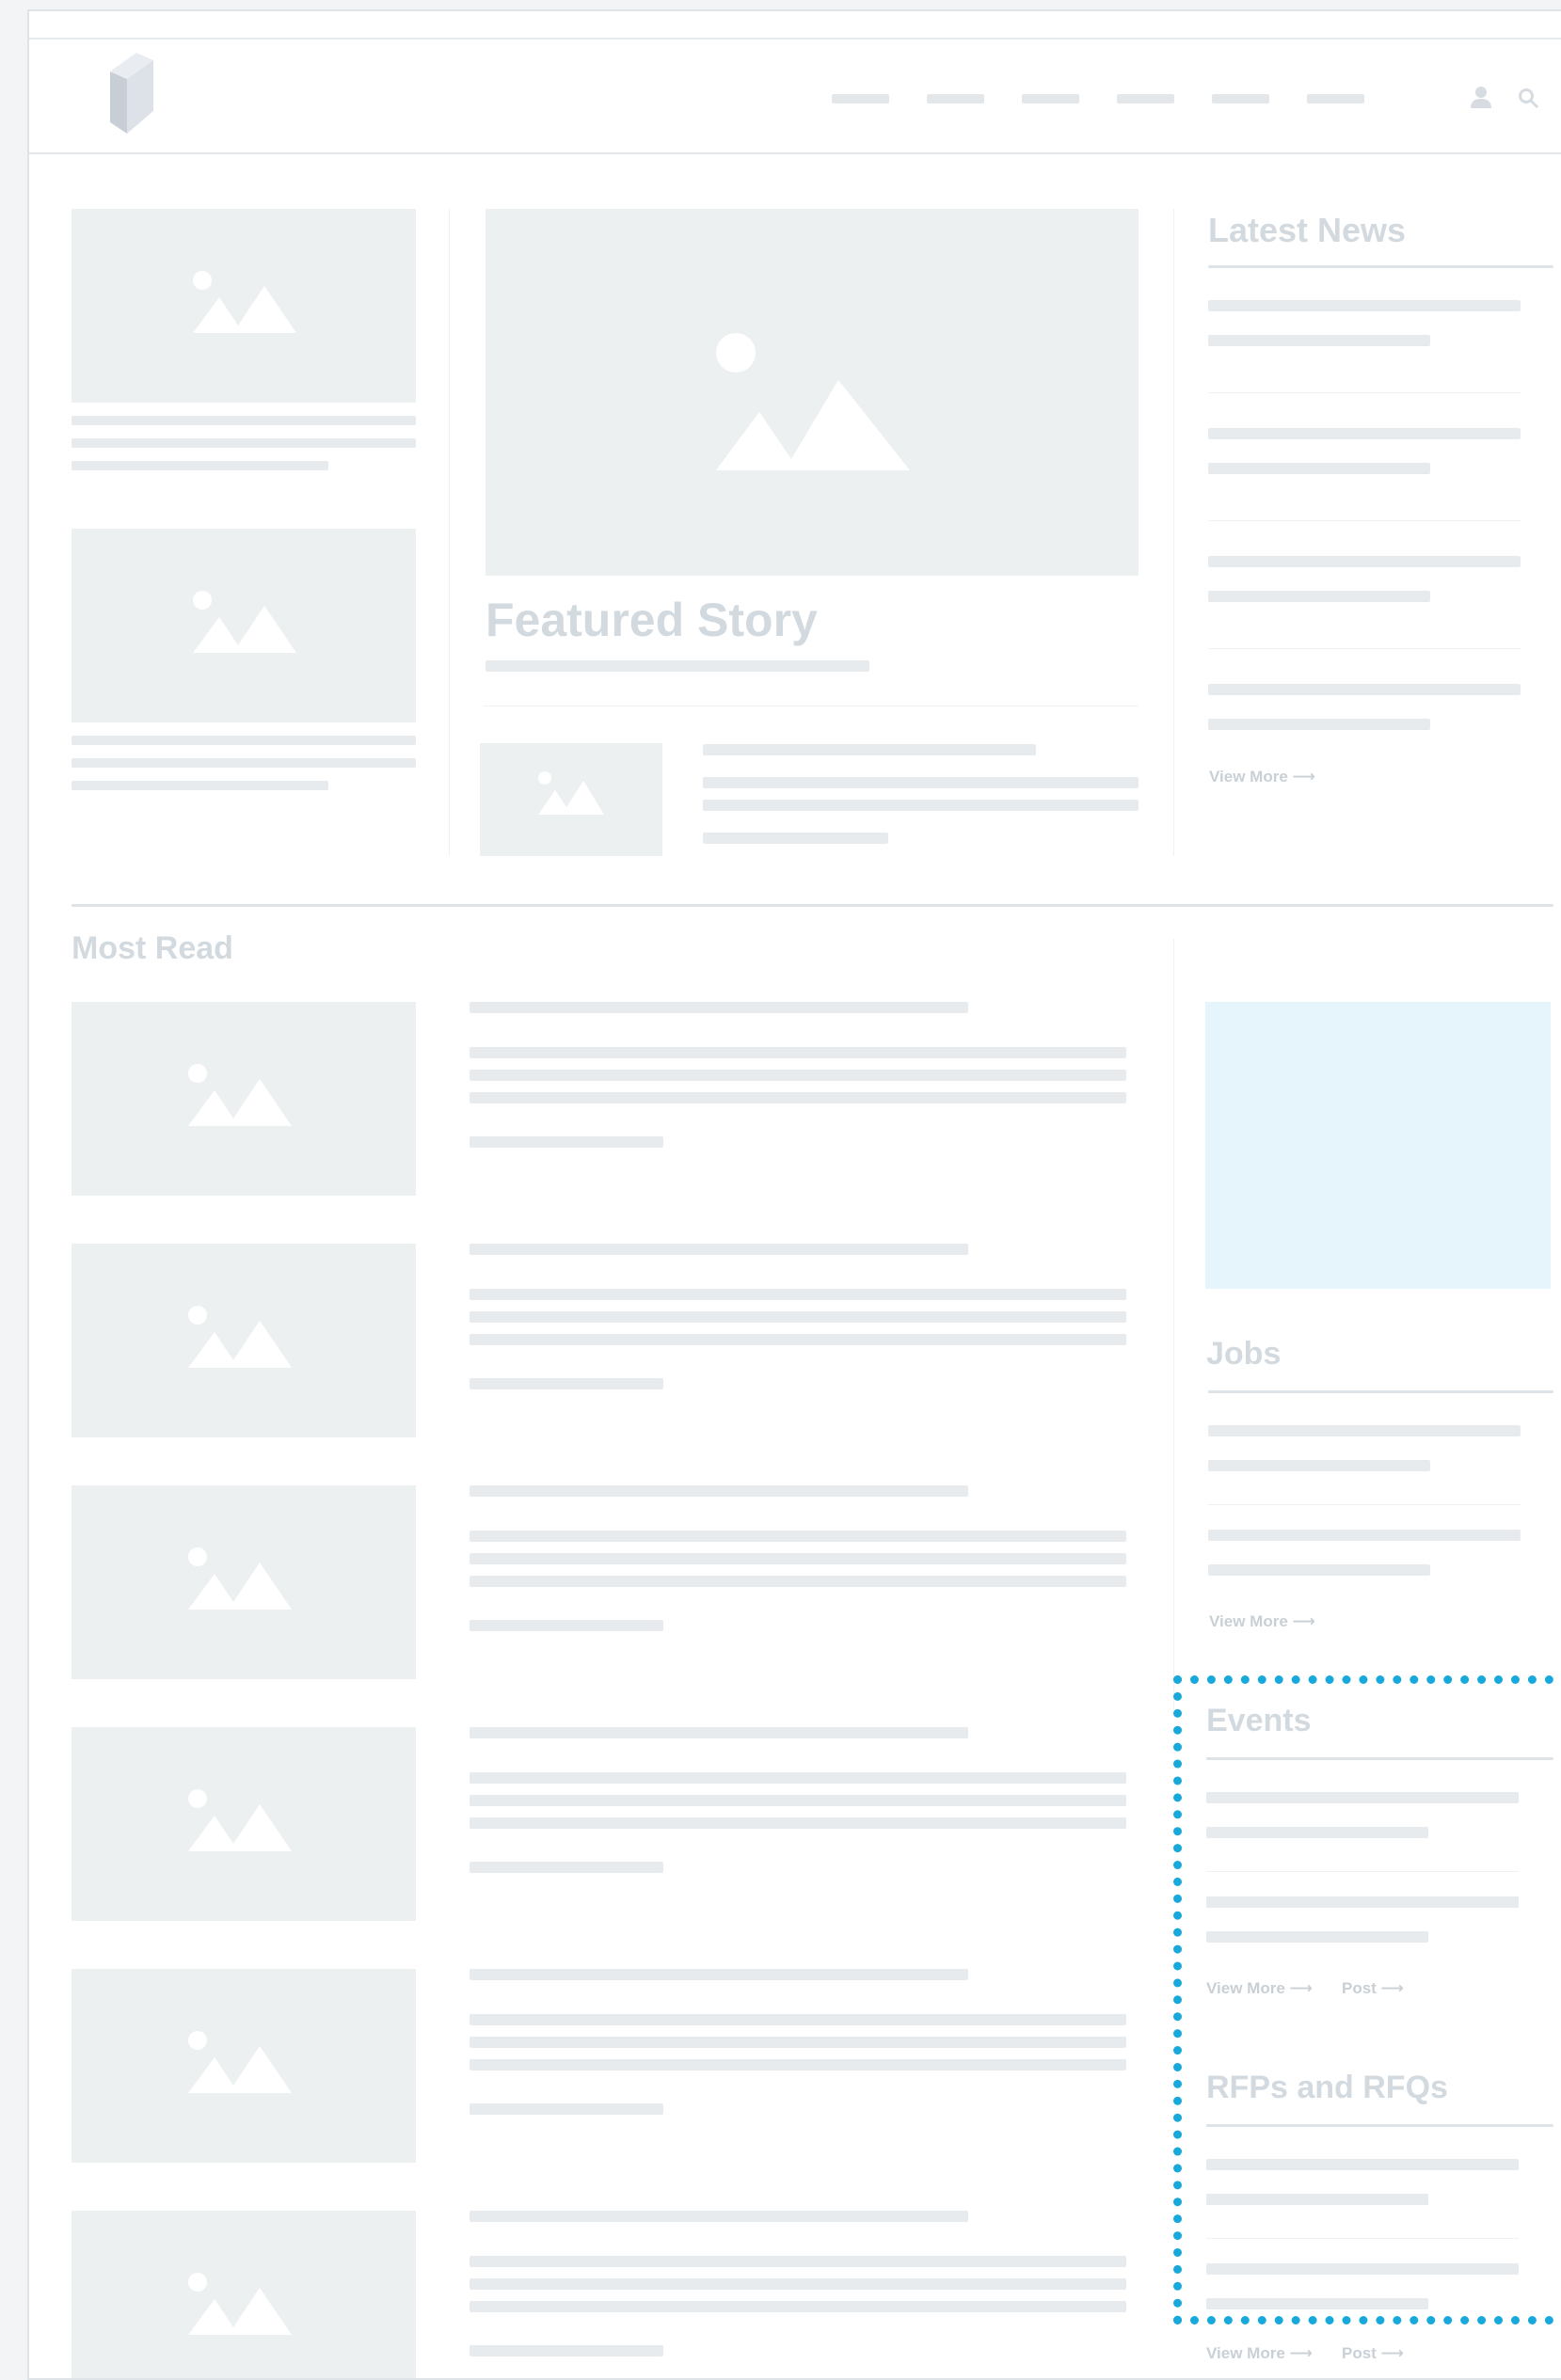  Describe the element at coordinates (131, 93) in the screenshot. I see `logo-icon` at that location.